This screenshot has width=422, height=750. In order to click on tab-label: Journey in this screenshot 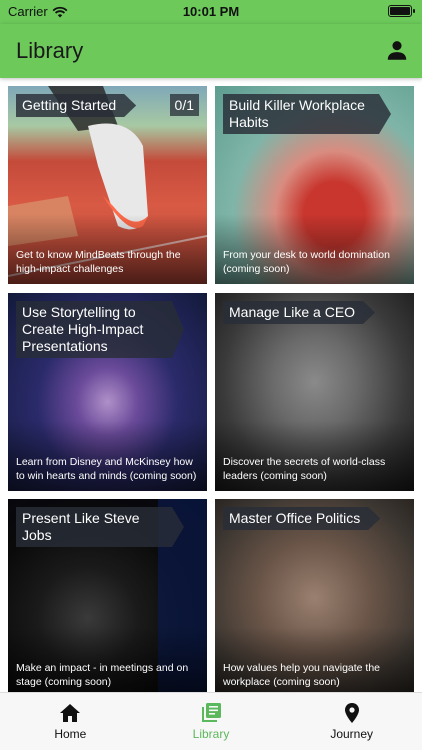, I will do `click(352, 734)`.